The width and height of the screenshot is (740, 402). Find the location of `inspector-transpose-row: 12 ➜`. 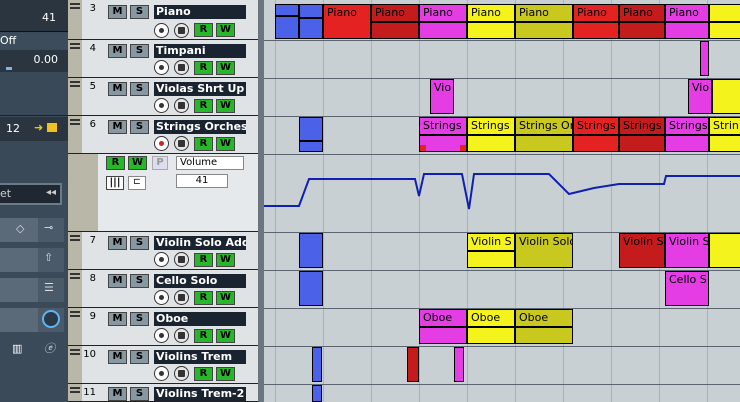

inspector-transpose-row: 12 ➜ is located at coordinates (34, 129).